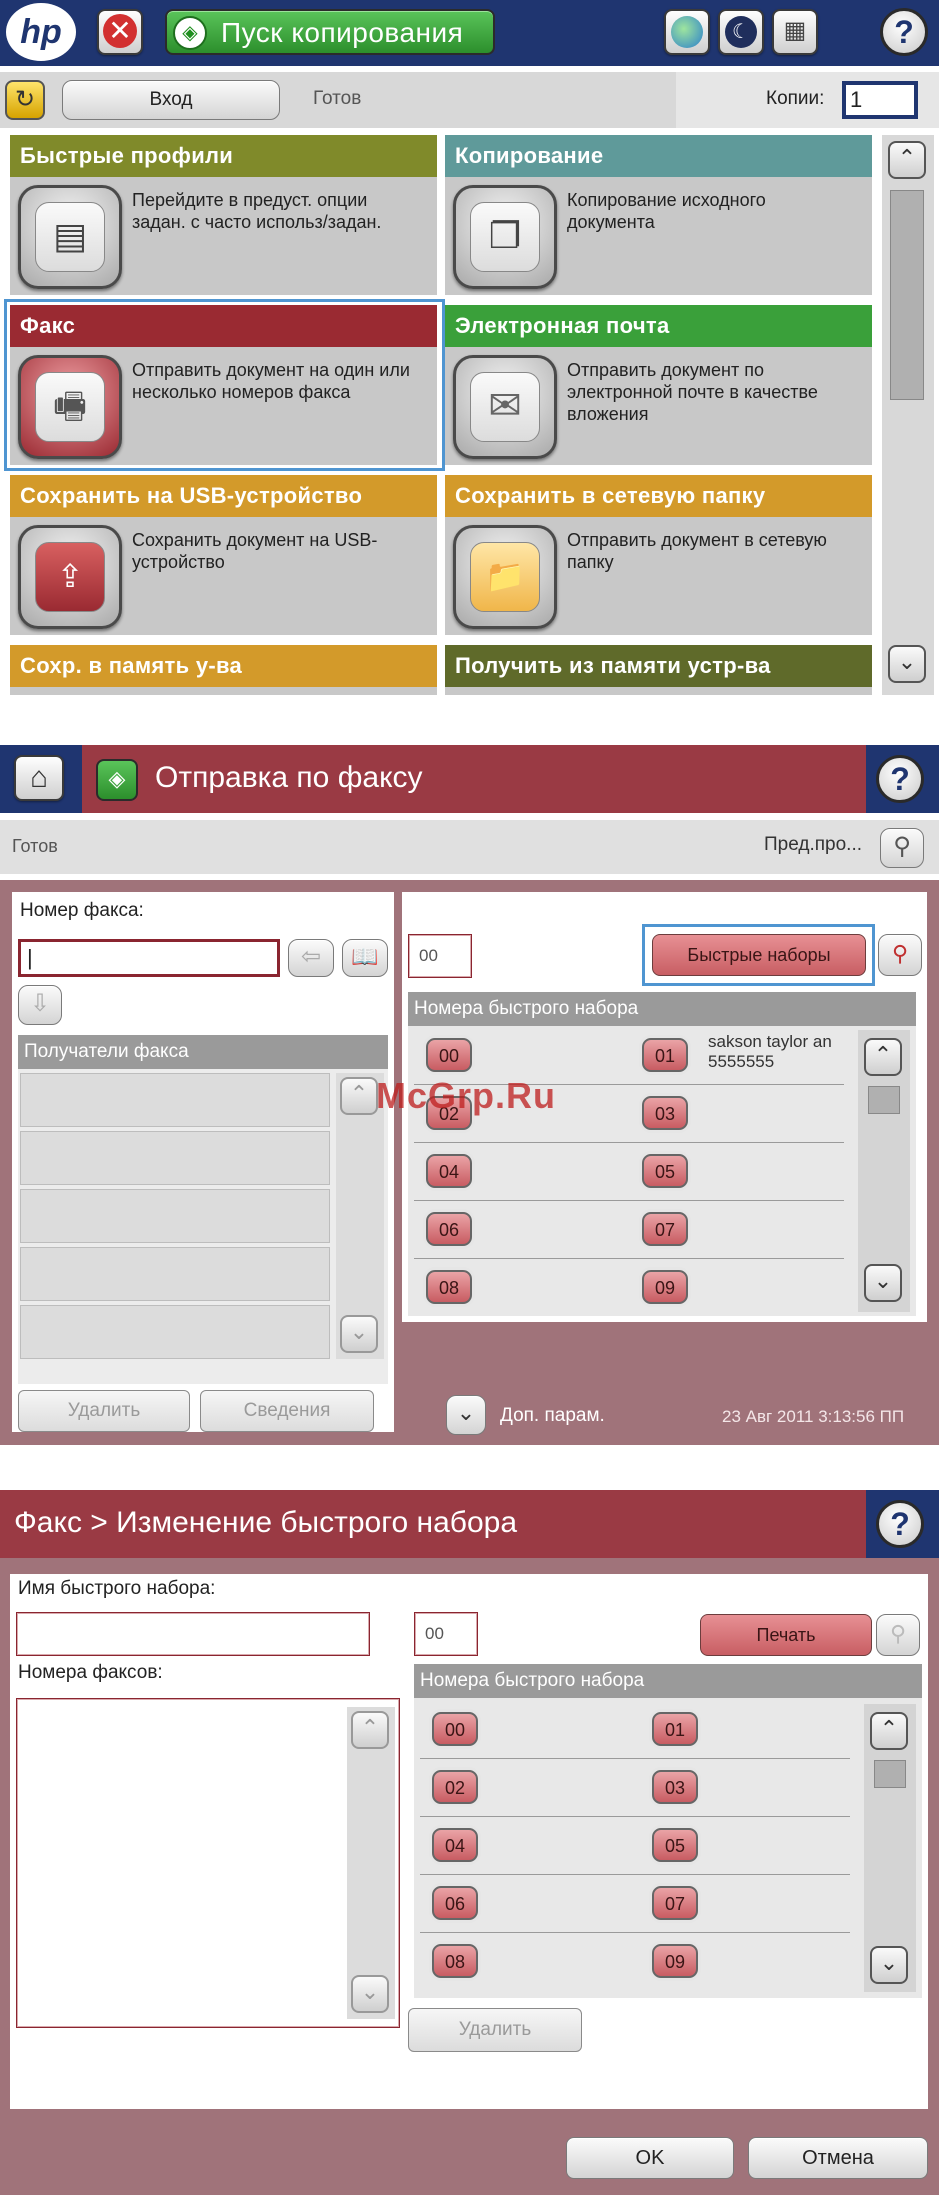 The width and height of the screenshot is (939, 2195). I want to click on speed-dial-grid: 00 01 02 03 04 05 06 07 08 09 ⌃ ⌄, so click(668, 1848).